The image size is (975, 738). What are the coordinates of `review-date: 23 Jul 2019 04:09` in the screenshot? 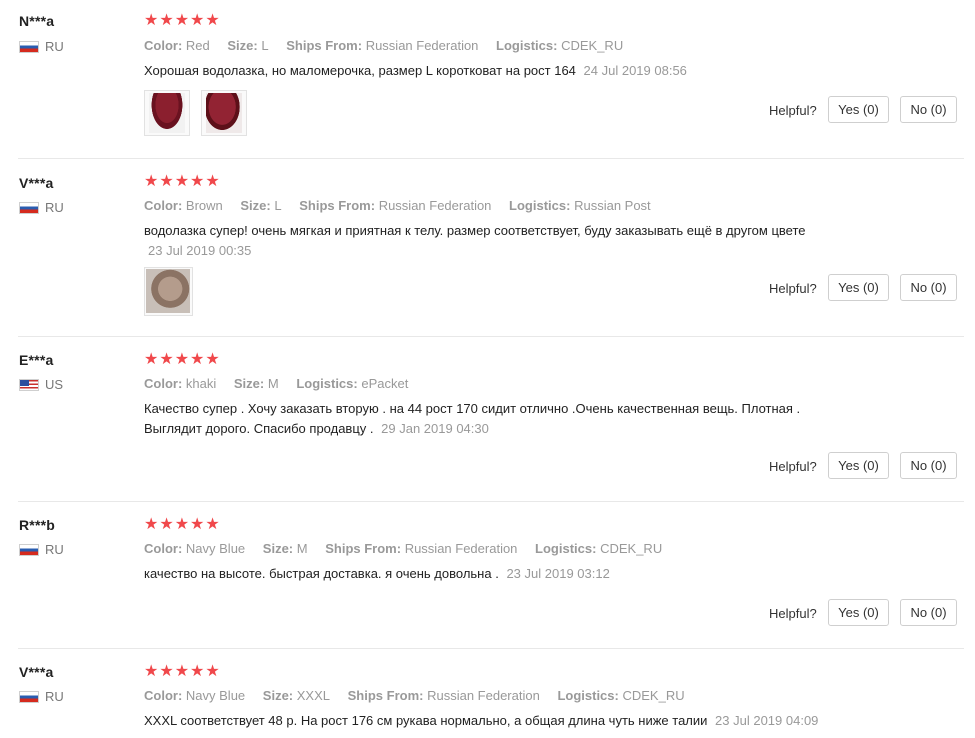 It's located at (767, 720).